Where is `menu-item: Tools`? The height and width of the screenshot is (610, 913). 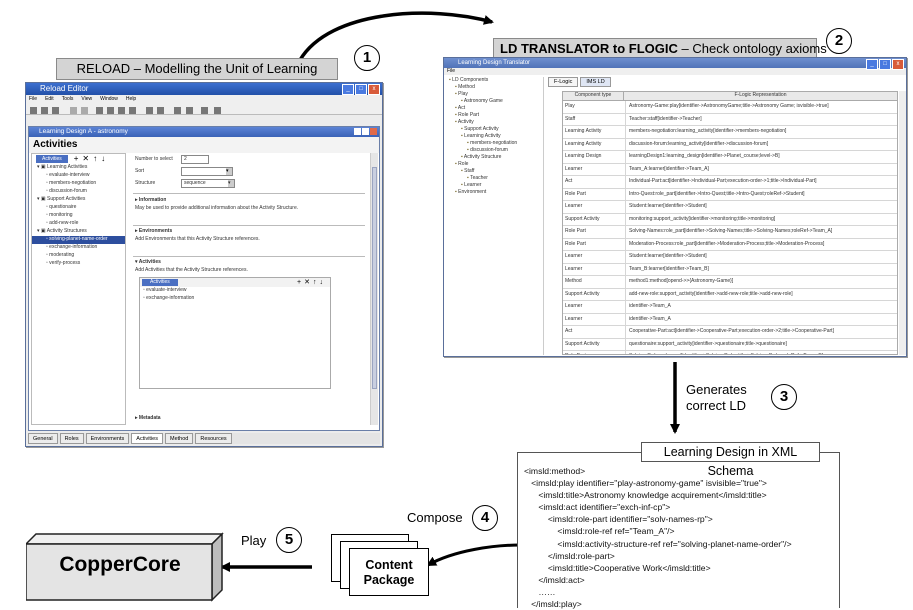 menu-item: Tools is located at coordinates (68, 99).